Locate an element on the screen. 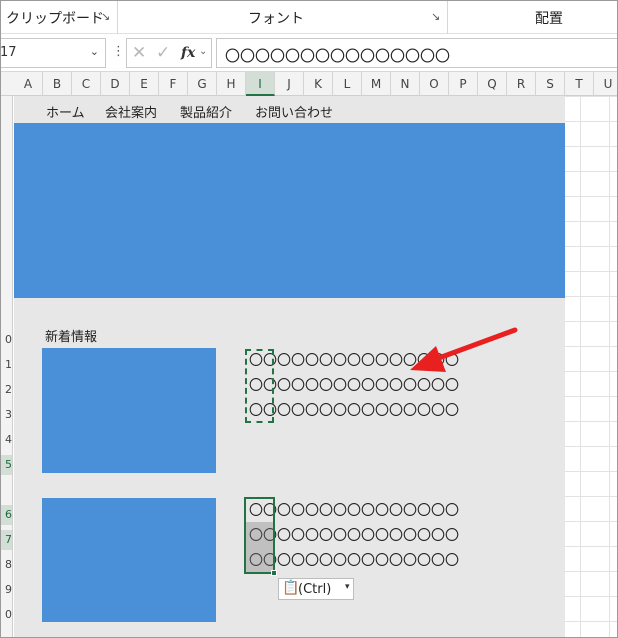  row-header: 7 is located at coordinates (6, 540).